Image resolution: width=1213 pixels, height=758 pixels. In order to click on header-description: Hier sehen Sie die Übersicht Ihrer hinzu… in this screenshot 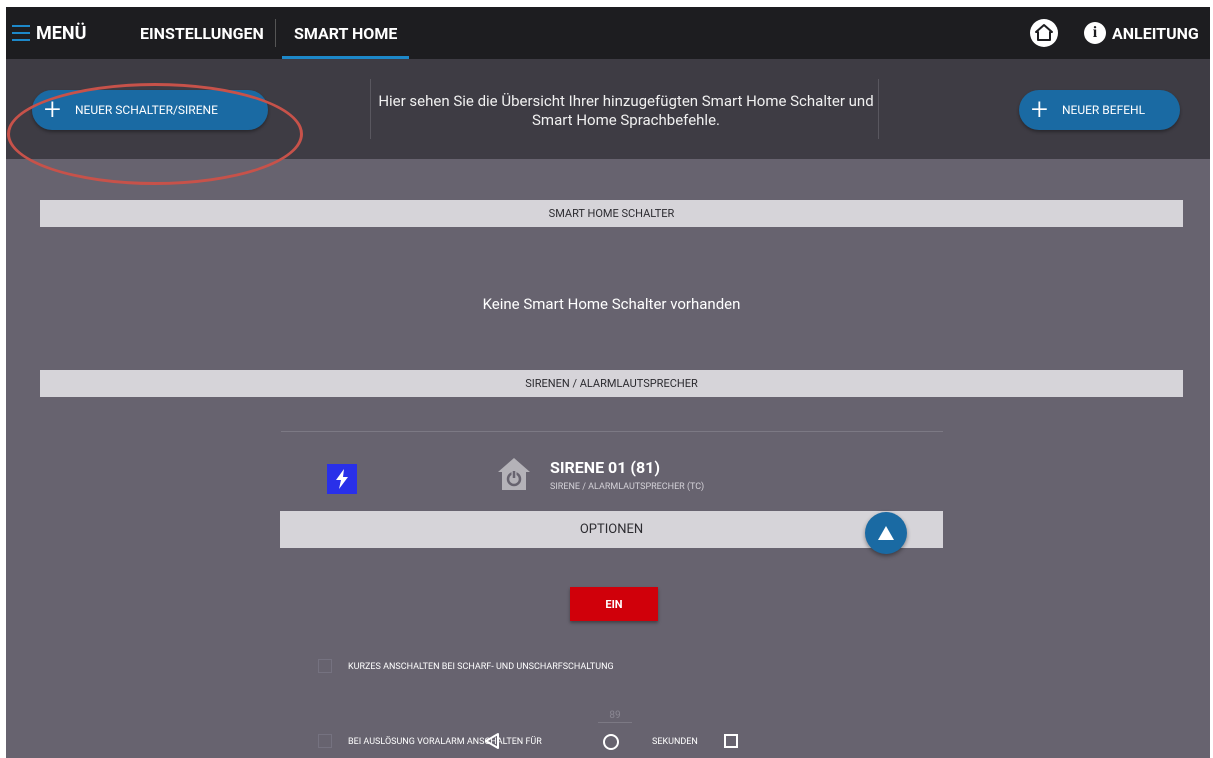, I will do `click(626, 110)`.